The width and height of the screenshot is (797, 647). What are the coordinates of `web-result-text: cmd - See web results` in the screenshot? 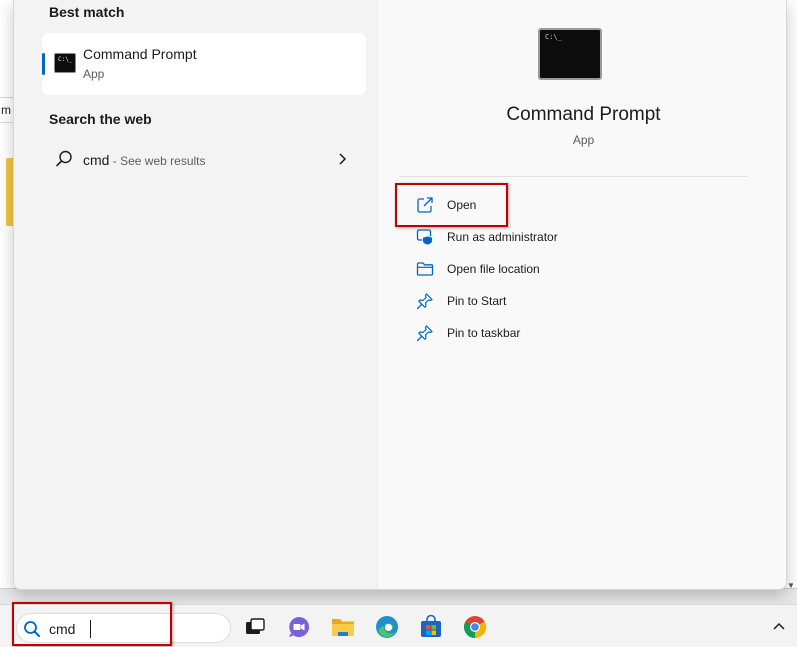 It's located at (144, 160).